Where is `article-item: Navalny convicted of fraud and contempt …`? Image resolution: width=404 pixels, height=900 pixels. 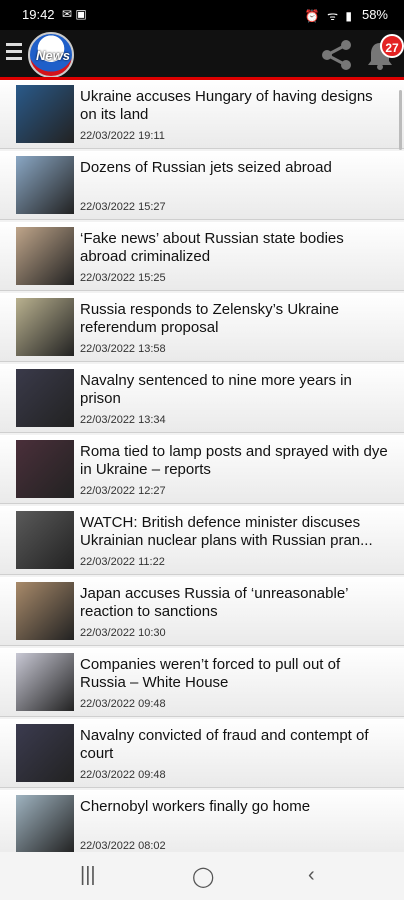
article-item: Navalny convicted of fraud and contempt … is located at coordinates (202, 753).